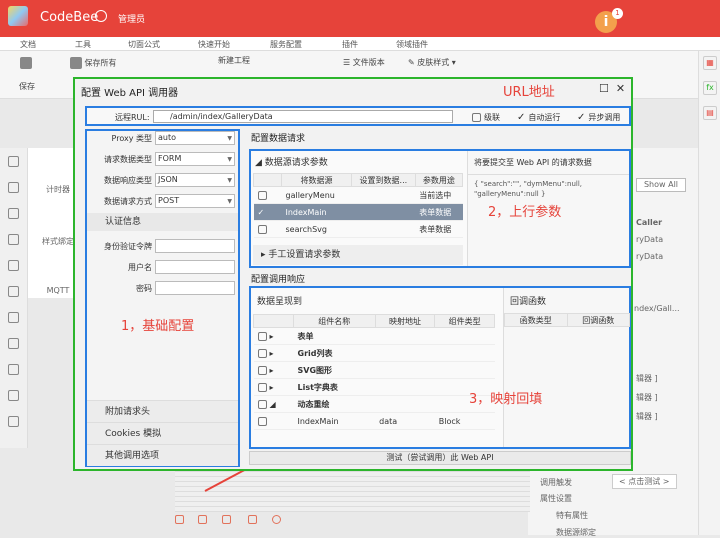  I want to click on app-name: CodeBee, so click(69, 17).